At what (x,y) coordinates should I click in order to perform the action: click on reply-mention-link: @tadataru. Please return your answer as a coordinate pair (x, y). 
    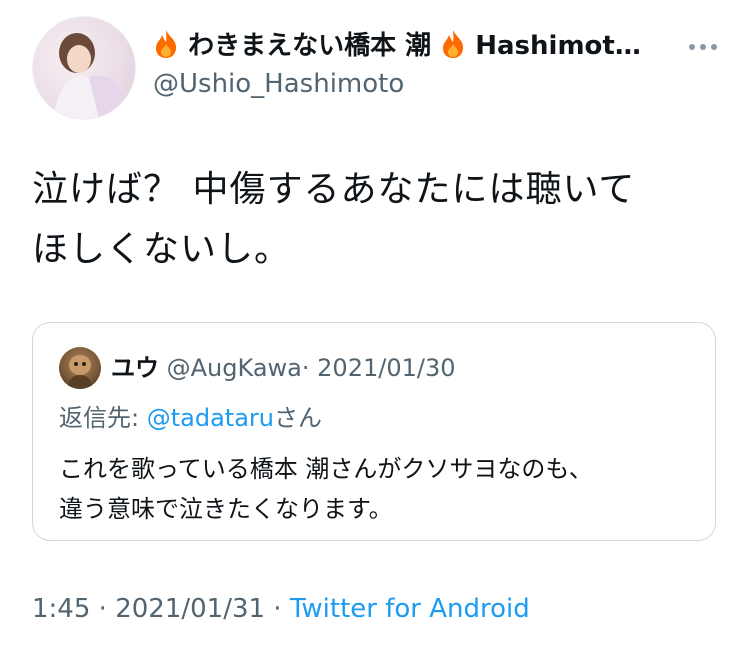
    Looking at the image, I should click on (210, 418).